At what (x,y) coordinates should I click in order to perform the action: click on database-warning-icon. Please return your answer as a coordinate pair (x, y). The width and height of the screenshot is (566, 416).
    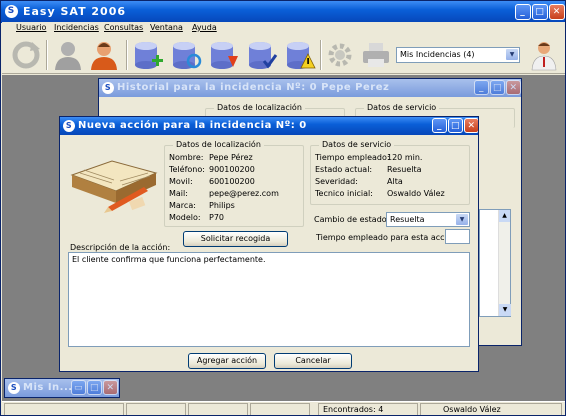
    Looking at the image, I should click on (300, 55).